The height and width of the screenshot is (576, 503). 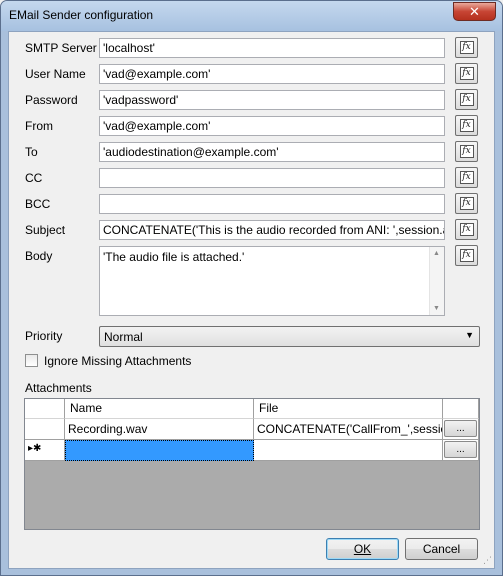 I want to click on subject-label: Subject, so click(x=45, y=230).